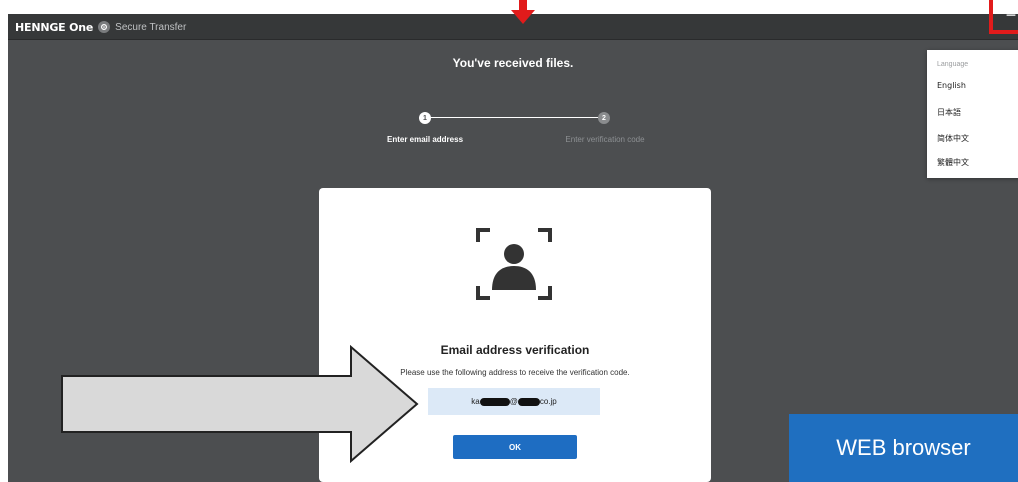 The width and height of the screenshot is (1018, 482). I want to click on language-option-simplified-chinese: 简体中文, so click(953, 138).